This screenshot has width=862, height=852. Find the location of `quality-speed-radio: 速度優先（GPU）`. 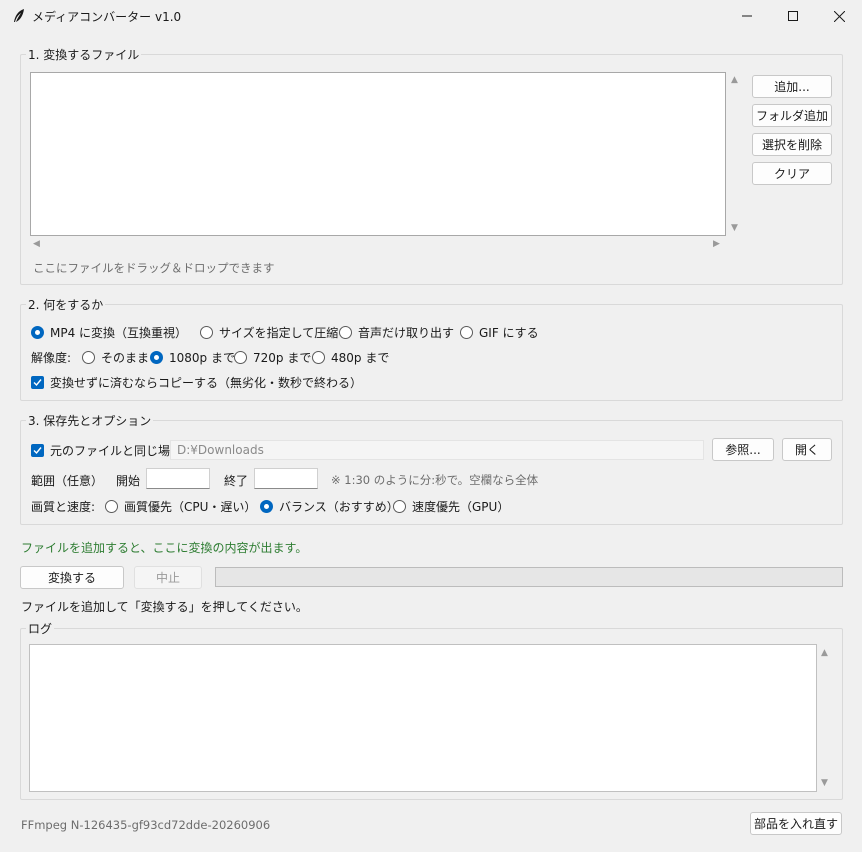

quality-speed-radio: 速度優先（GPU） is located at coordinates (451, 506).